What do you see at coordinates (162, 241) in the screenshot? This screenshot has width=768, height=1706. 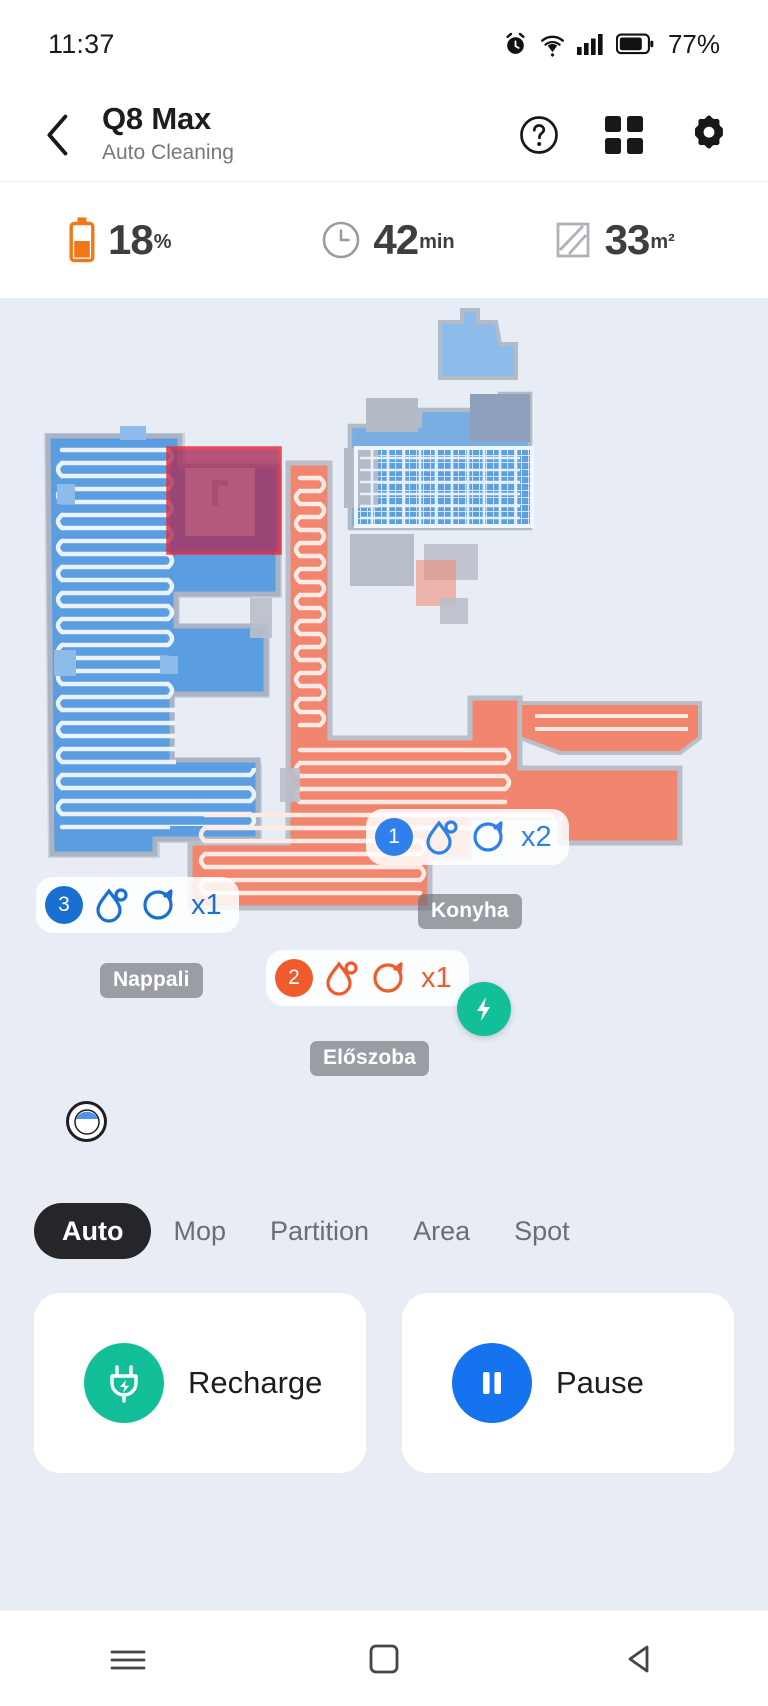 I see `stat-battery-unit: %` at bounding box center [162, 241].